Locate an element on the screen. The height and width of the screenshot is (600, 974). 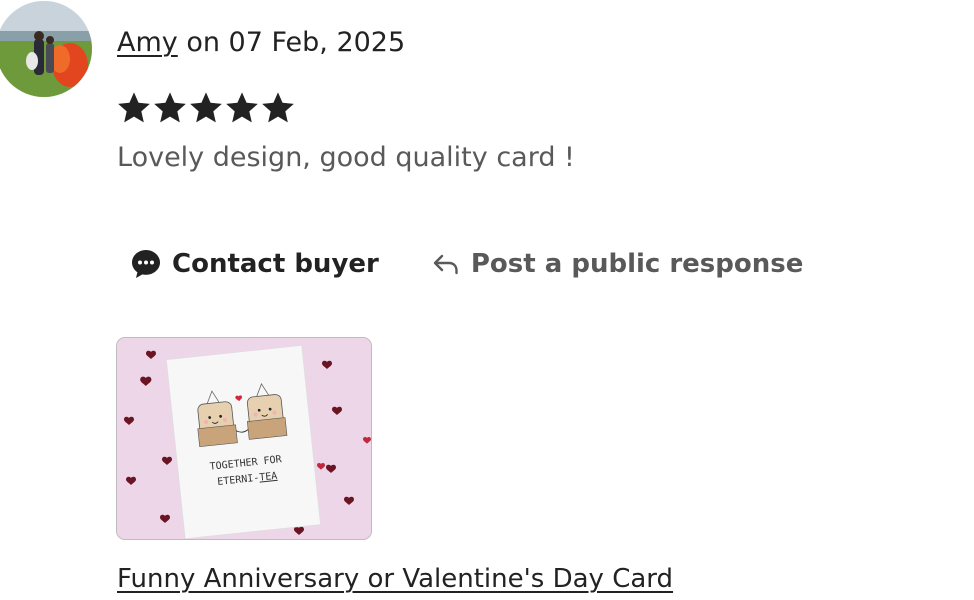
contact-buyer-button: Contact buyer is located at coordinates (254, 264).